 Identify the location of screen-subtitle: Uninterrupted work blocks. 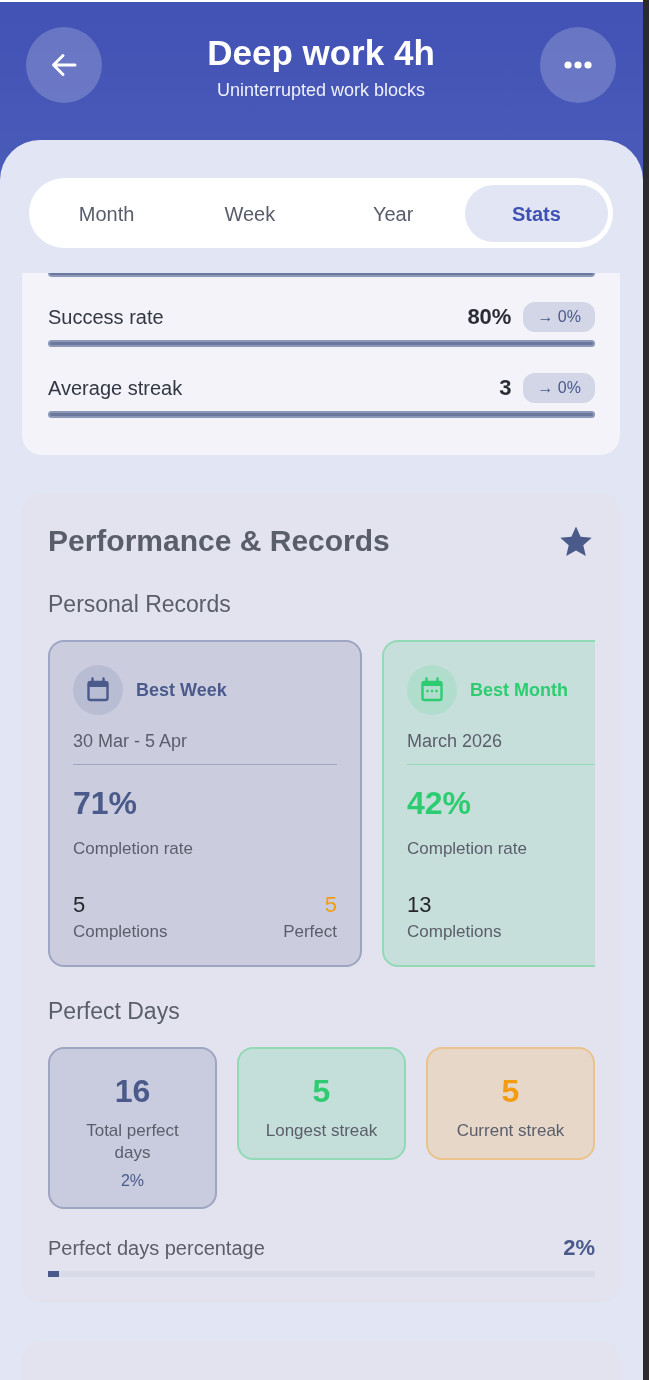
(321, 90).